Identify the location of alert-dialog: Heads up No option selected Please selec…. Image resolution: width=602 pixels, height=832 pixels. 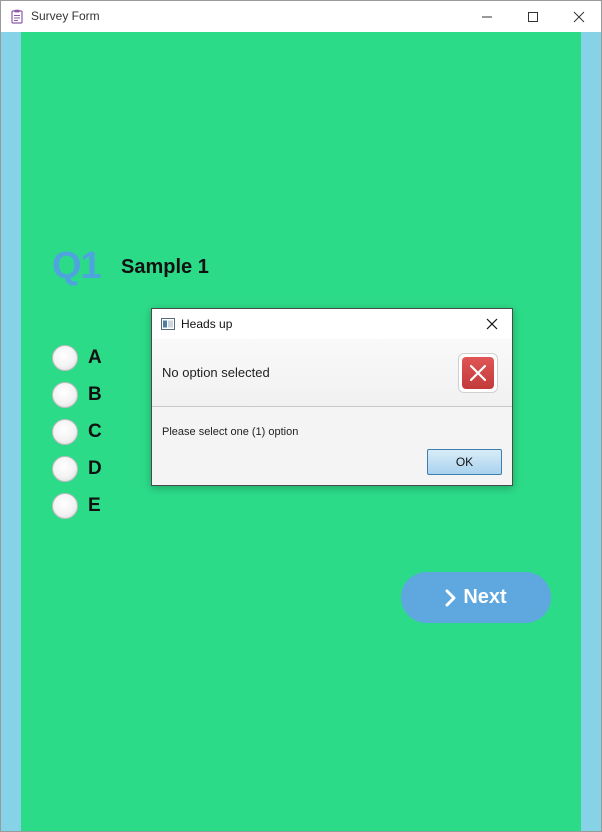
(332, 397).